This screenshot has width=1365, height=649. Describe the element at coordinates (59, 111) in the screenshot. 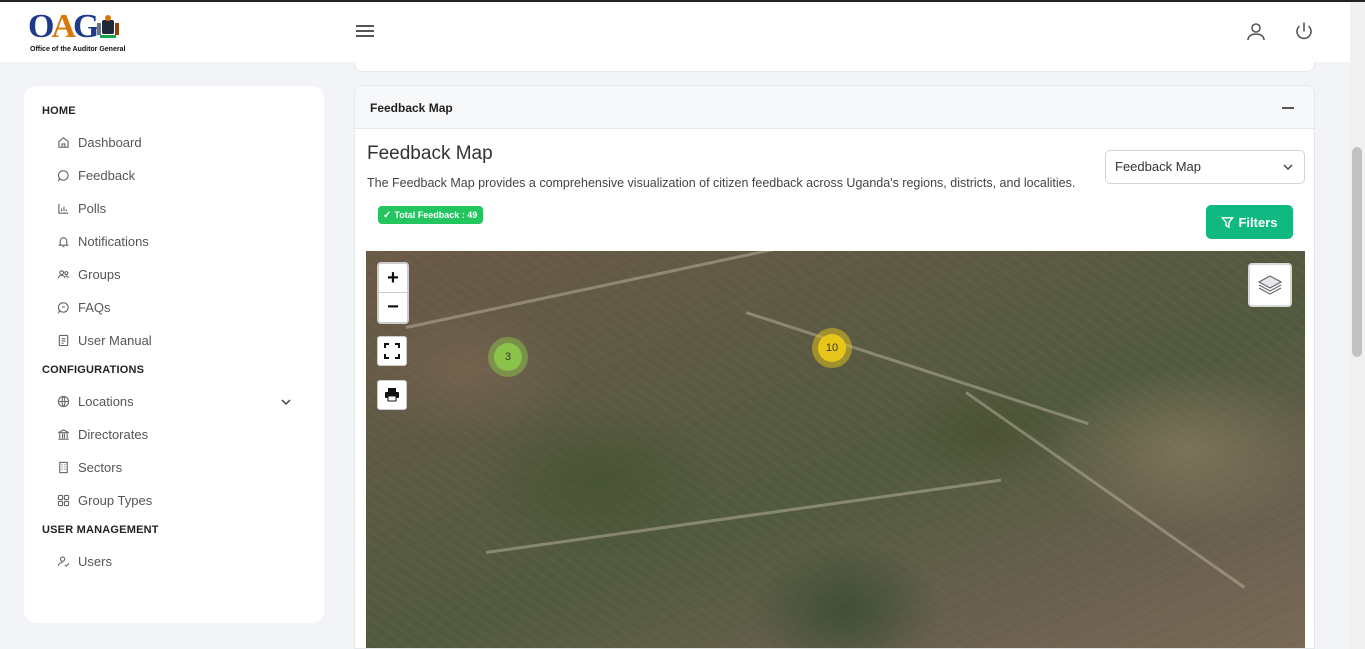

I see `sidebar-section-home: HOME` at that location.